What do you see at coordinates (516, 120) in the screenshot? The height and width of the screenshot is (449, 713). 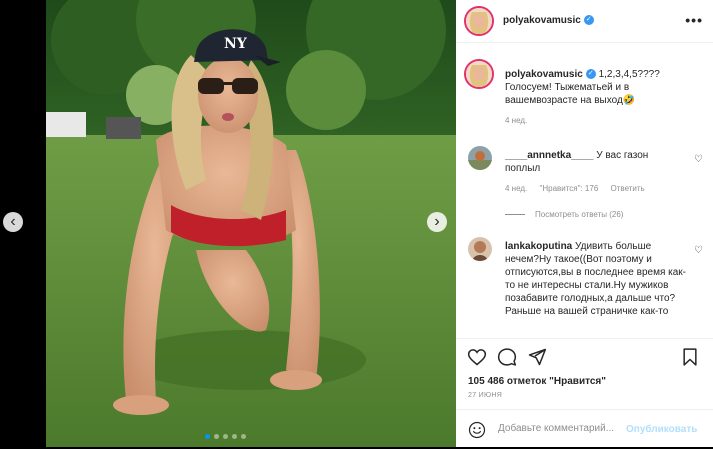 I see `caption-time: 4 нед.` at bounding box center [516, 120].